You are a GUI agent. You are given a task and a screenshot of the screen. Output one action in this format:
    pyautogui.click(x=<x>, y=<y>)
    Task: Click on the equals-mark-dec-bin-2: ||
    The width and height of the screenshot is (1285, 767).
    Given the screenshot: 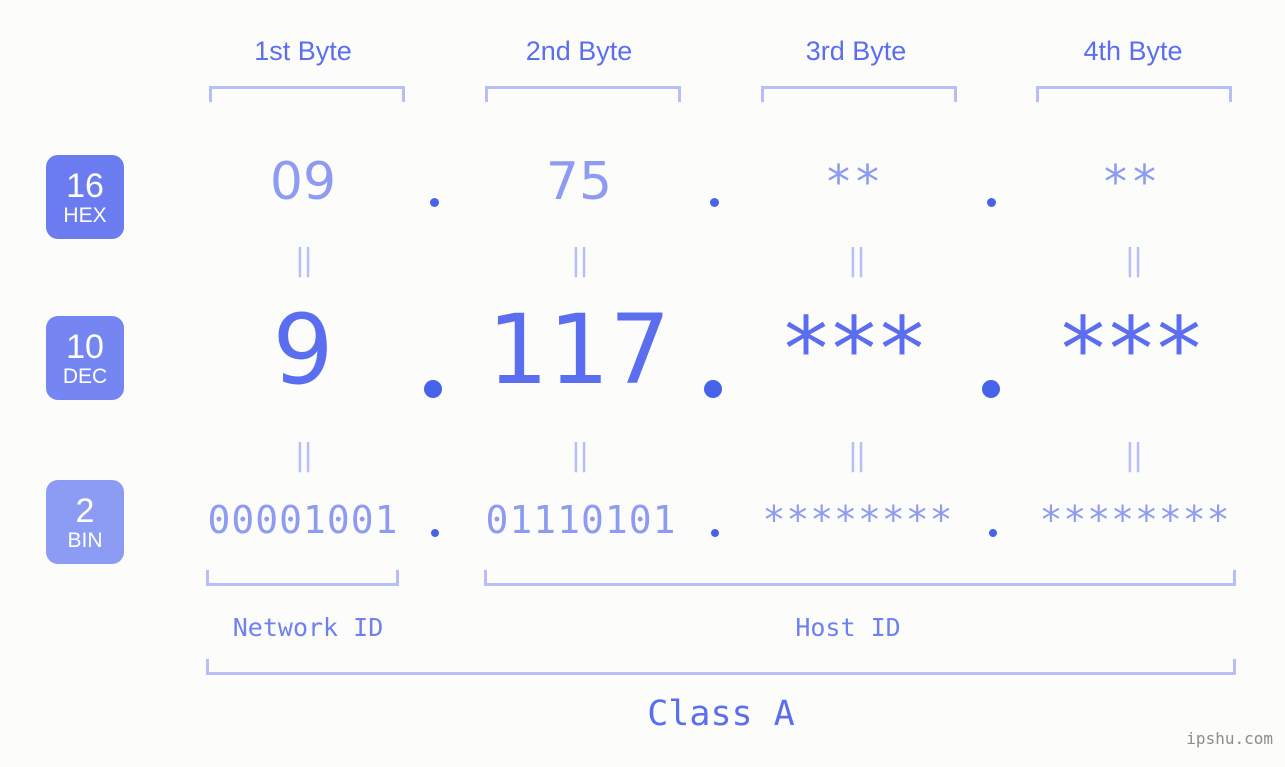 What is the action you would take?
    pyautogui.click(x=579, y=455)
    